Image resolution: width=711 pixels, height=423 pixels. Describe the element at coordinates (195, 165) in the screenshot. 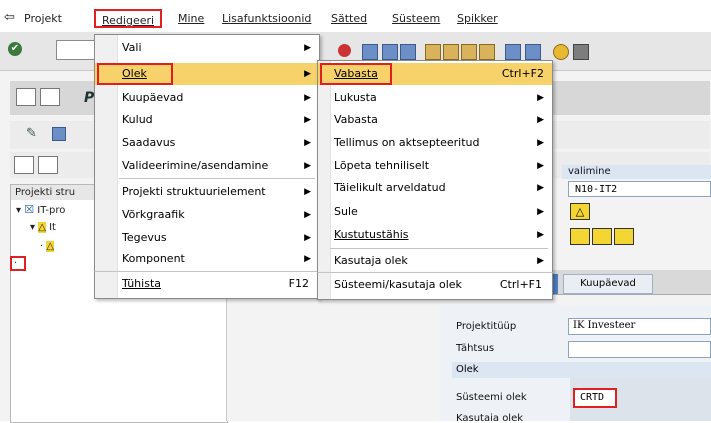

I see `menu-item-label: Valideerimine/asendamine` at that location.